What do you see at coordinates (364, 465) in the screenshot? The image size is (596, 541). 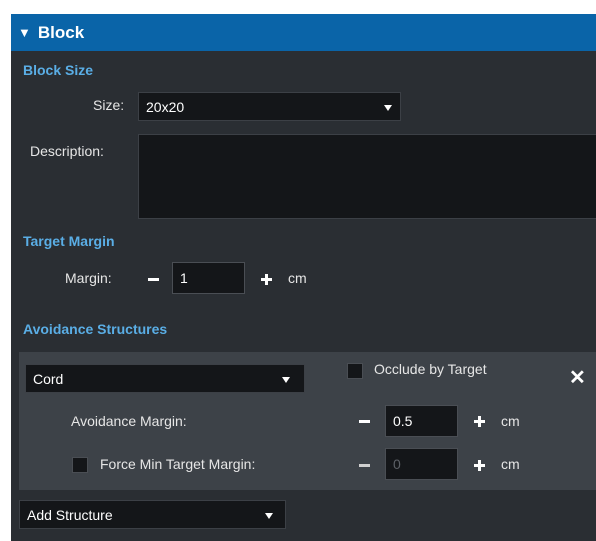 I see `decrement-force-min-button` at bounding box center [364, 465].